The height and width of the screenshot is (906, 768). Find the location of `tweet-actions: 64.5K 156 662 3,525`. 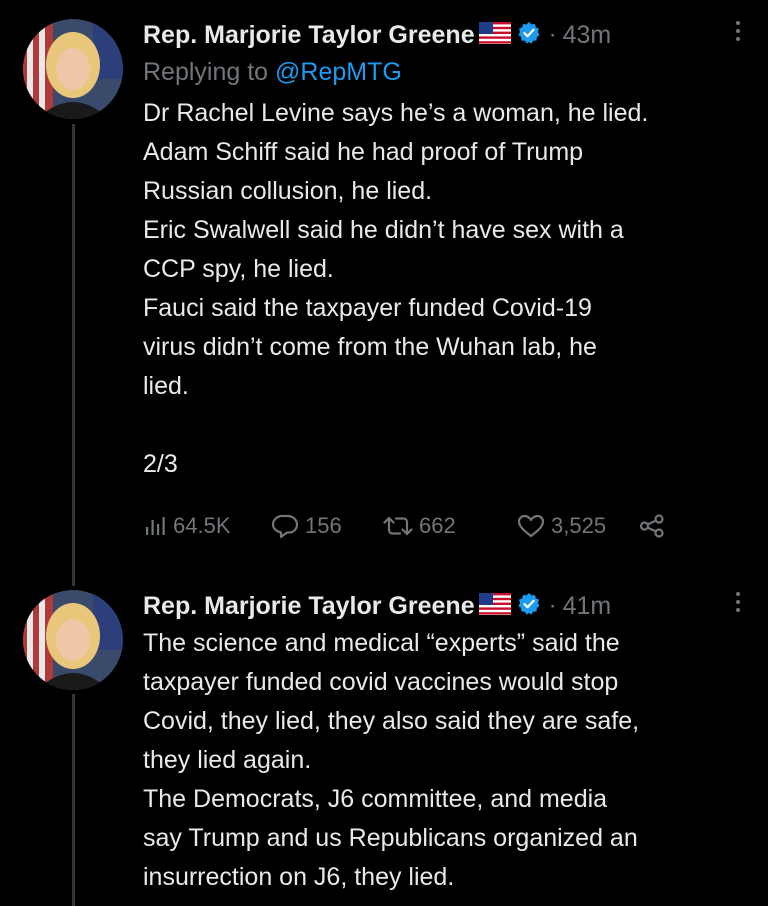

tweet-actions: 64.5K 156 662 3,525 is located at coordinates (407, 526).